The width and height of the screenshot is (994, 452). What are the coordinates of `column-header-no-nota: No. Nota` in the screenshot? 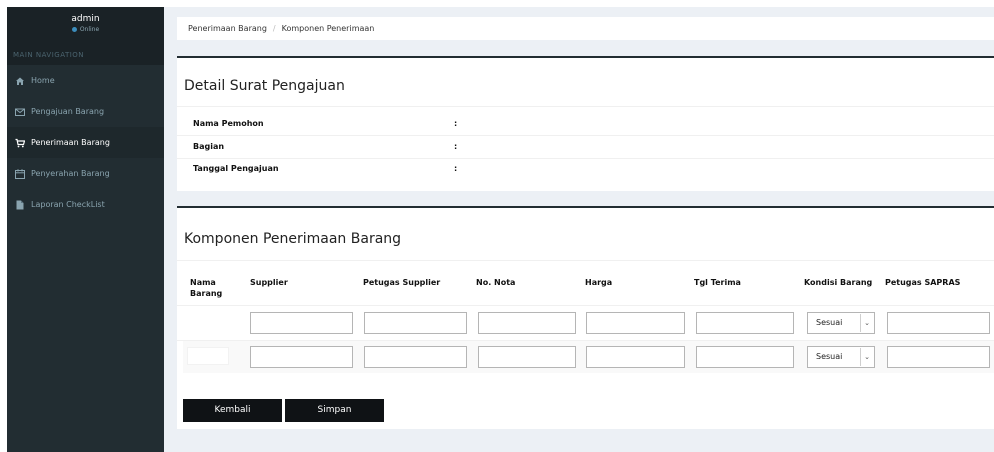 It's located at (496, 282).